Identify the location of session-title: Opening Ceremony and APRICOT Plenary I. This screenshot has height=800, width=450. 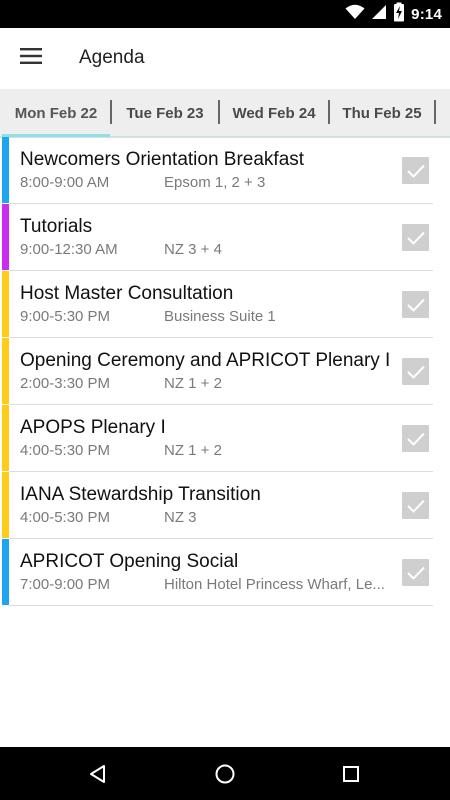
(205, 360).